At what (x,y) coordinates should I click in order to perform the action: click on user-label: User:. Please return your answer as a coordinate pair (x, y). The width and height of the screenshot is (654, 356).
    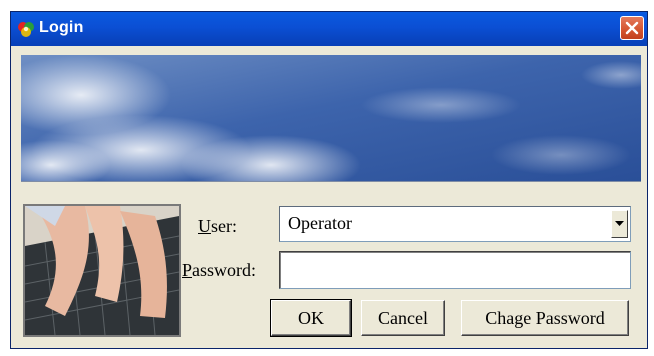
    Looking at the image, I should click on (217, 226).